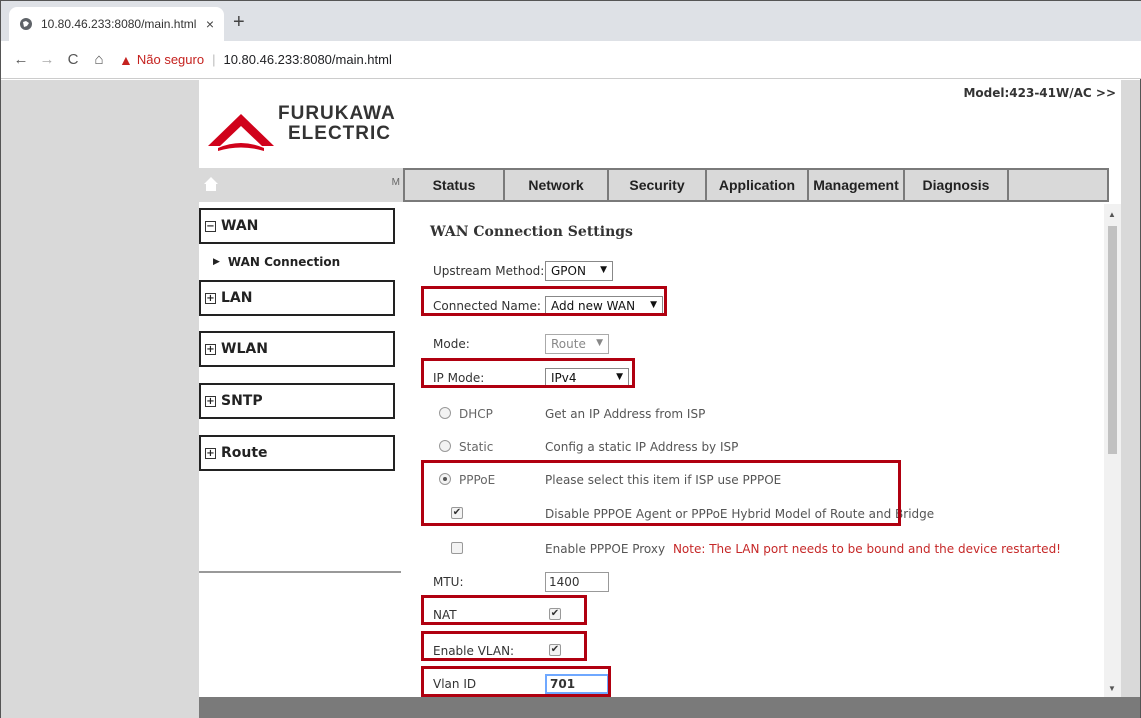 The width and height of the screenshot is (1141, 718). Describe the element at coordinates (170, 59) in the screenshot. I see `not-secure-label: Não seguro` at that location.